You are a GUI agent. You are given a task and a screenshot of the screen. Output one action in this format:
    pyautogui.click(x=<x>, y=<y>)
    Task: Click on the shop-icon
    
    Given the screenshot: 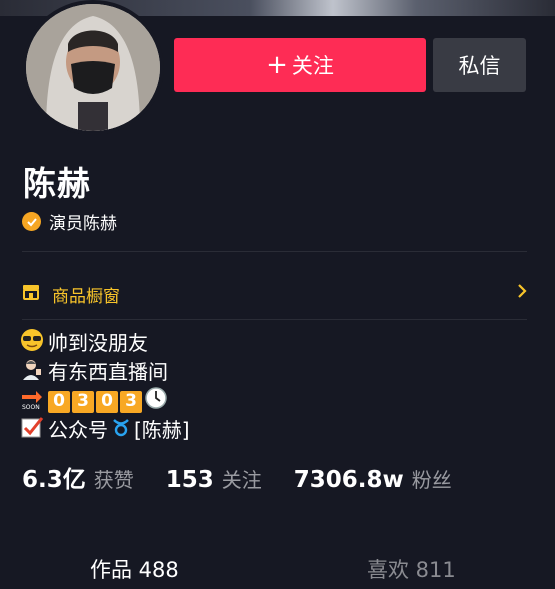 What is the action you would take?
    pyautogui.click(x=31, y=294)
    